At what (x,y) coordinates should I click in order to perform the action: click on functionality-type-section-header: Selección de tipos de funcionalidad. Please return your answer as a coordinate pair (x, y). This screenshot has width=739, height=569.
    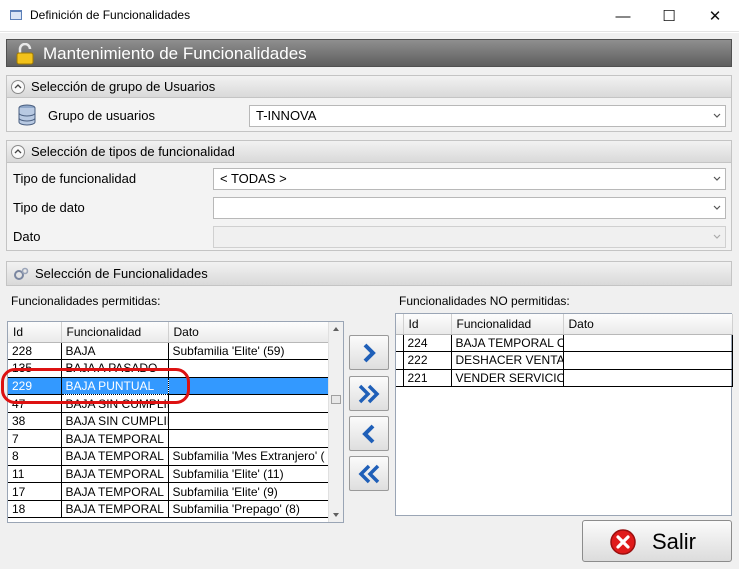
    Looking at the image, I should click on (369, 152).